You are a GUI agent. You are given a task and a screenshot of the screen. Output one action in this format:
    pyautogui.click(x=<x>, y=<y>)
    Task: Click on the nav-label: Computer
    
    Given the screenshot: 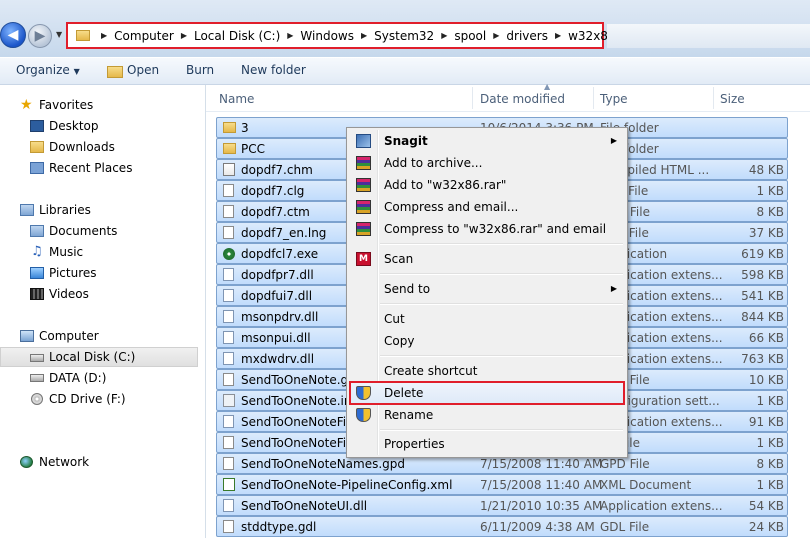 What is the action you would take?
    pyautogui.click(x=69, y=336)
    